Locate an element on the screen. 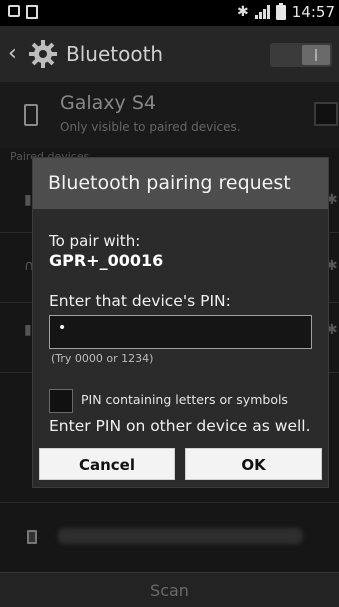  scan-label: Scan is located at coordinates (169, 590).